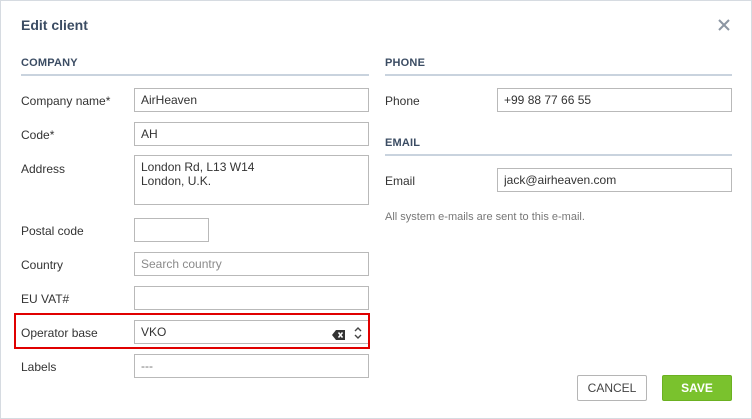 The height and width of the screenshot is (419, 752). What do you see at coordinates (251, 332) in the screenshot?
I see `operator-base-select: VKO` at bounding box center [251, 332].